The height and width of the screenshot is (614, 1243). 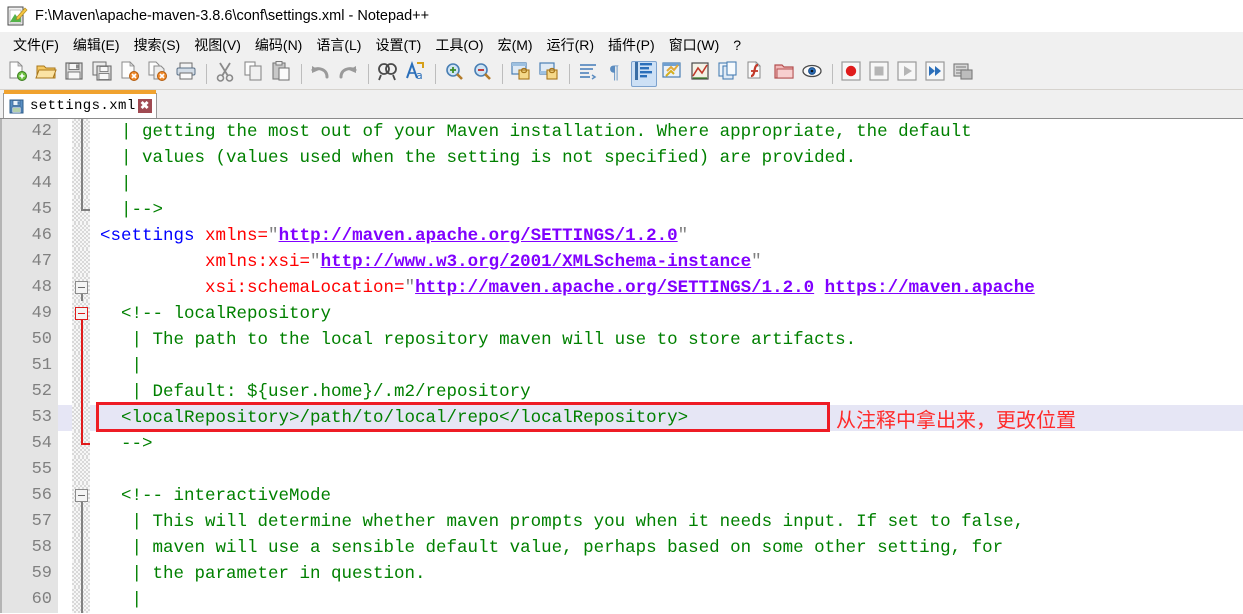 What do you see at coordinates (18, 74) in the screenshot?
I see `toolbar-new-file-button` at bounding box center [18, 74].